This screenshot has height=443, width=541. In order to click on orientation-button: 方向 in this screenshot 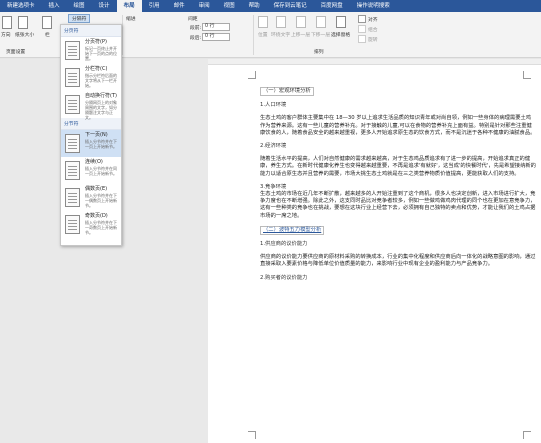, I will do `click(6, 34)`.